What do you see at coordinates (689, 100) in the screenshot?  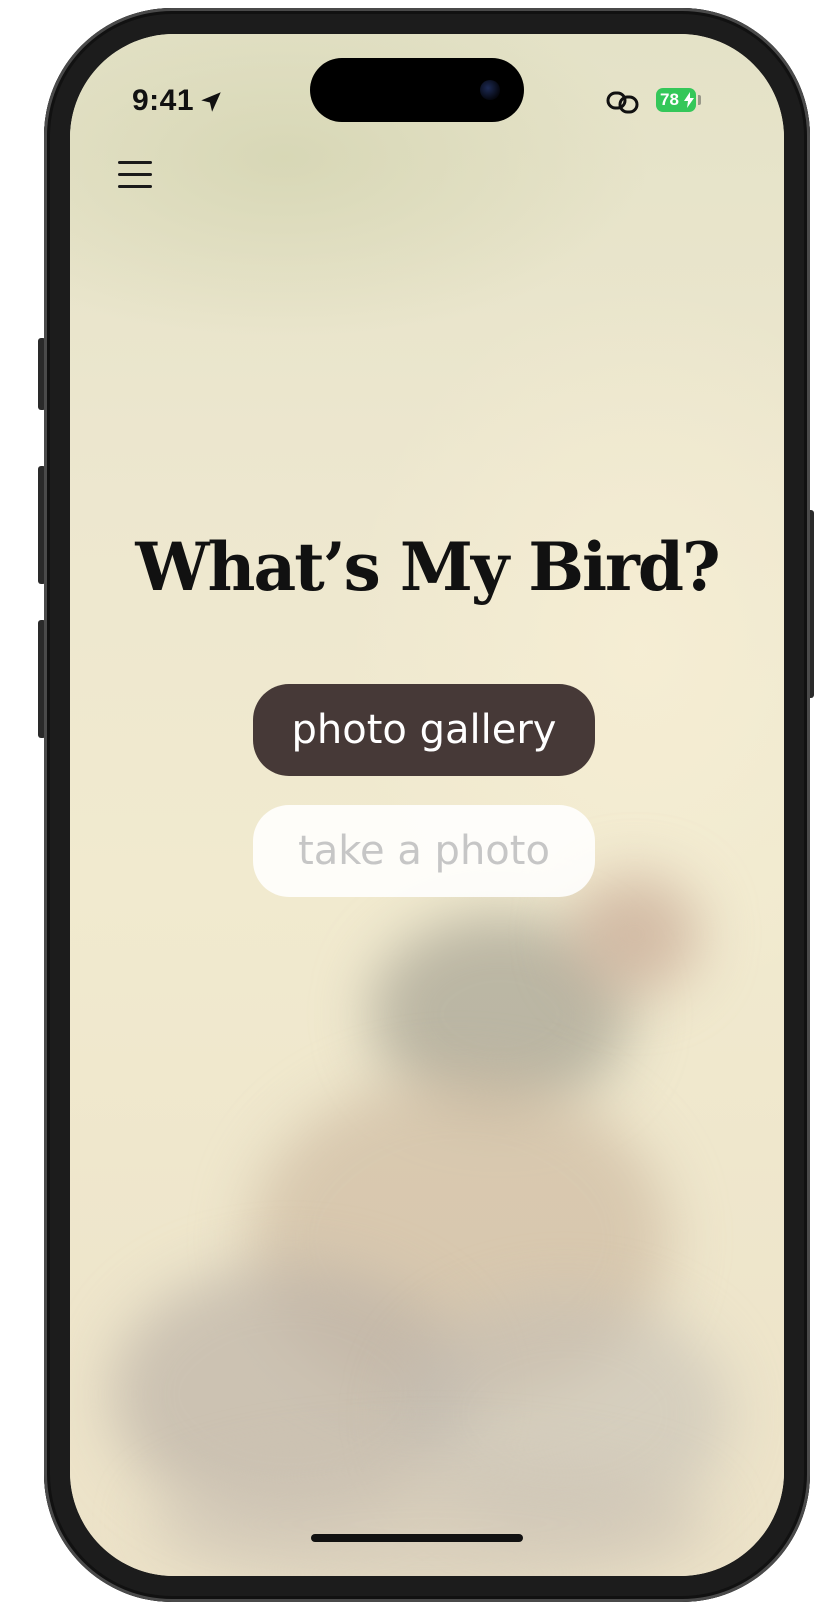 I see `charging-bolt-icon` at bounding box center [689, 100].